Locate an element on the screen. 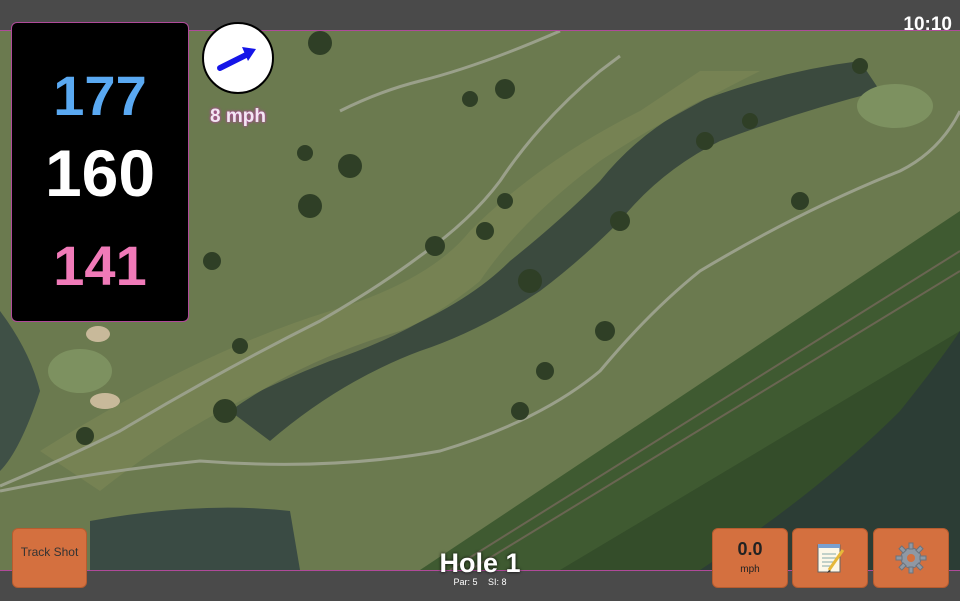  wind-direction-indicator is located at coordinates (238, 58).